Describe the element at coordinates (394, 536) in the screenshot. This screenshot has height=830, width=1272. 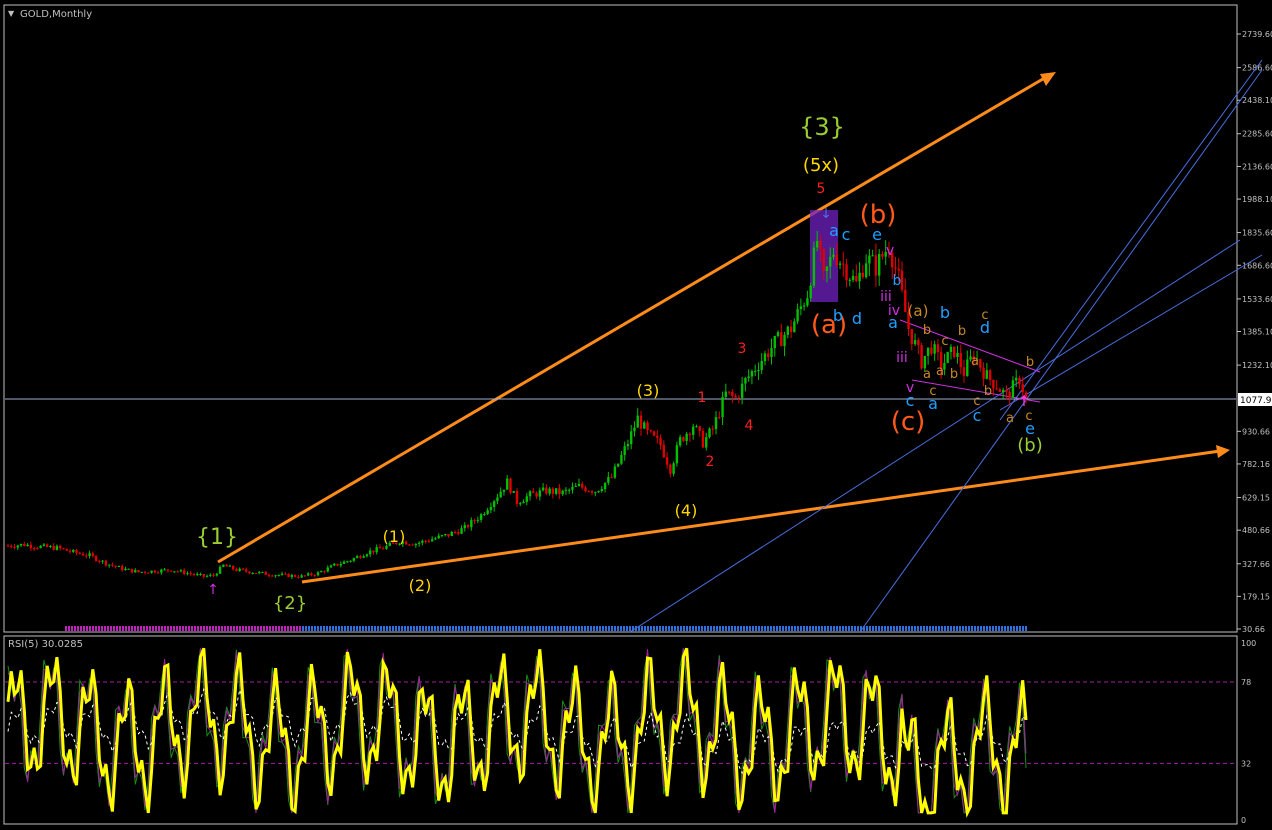
I see `wave-label: (1)` at that location.